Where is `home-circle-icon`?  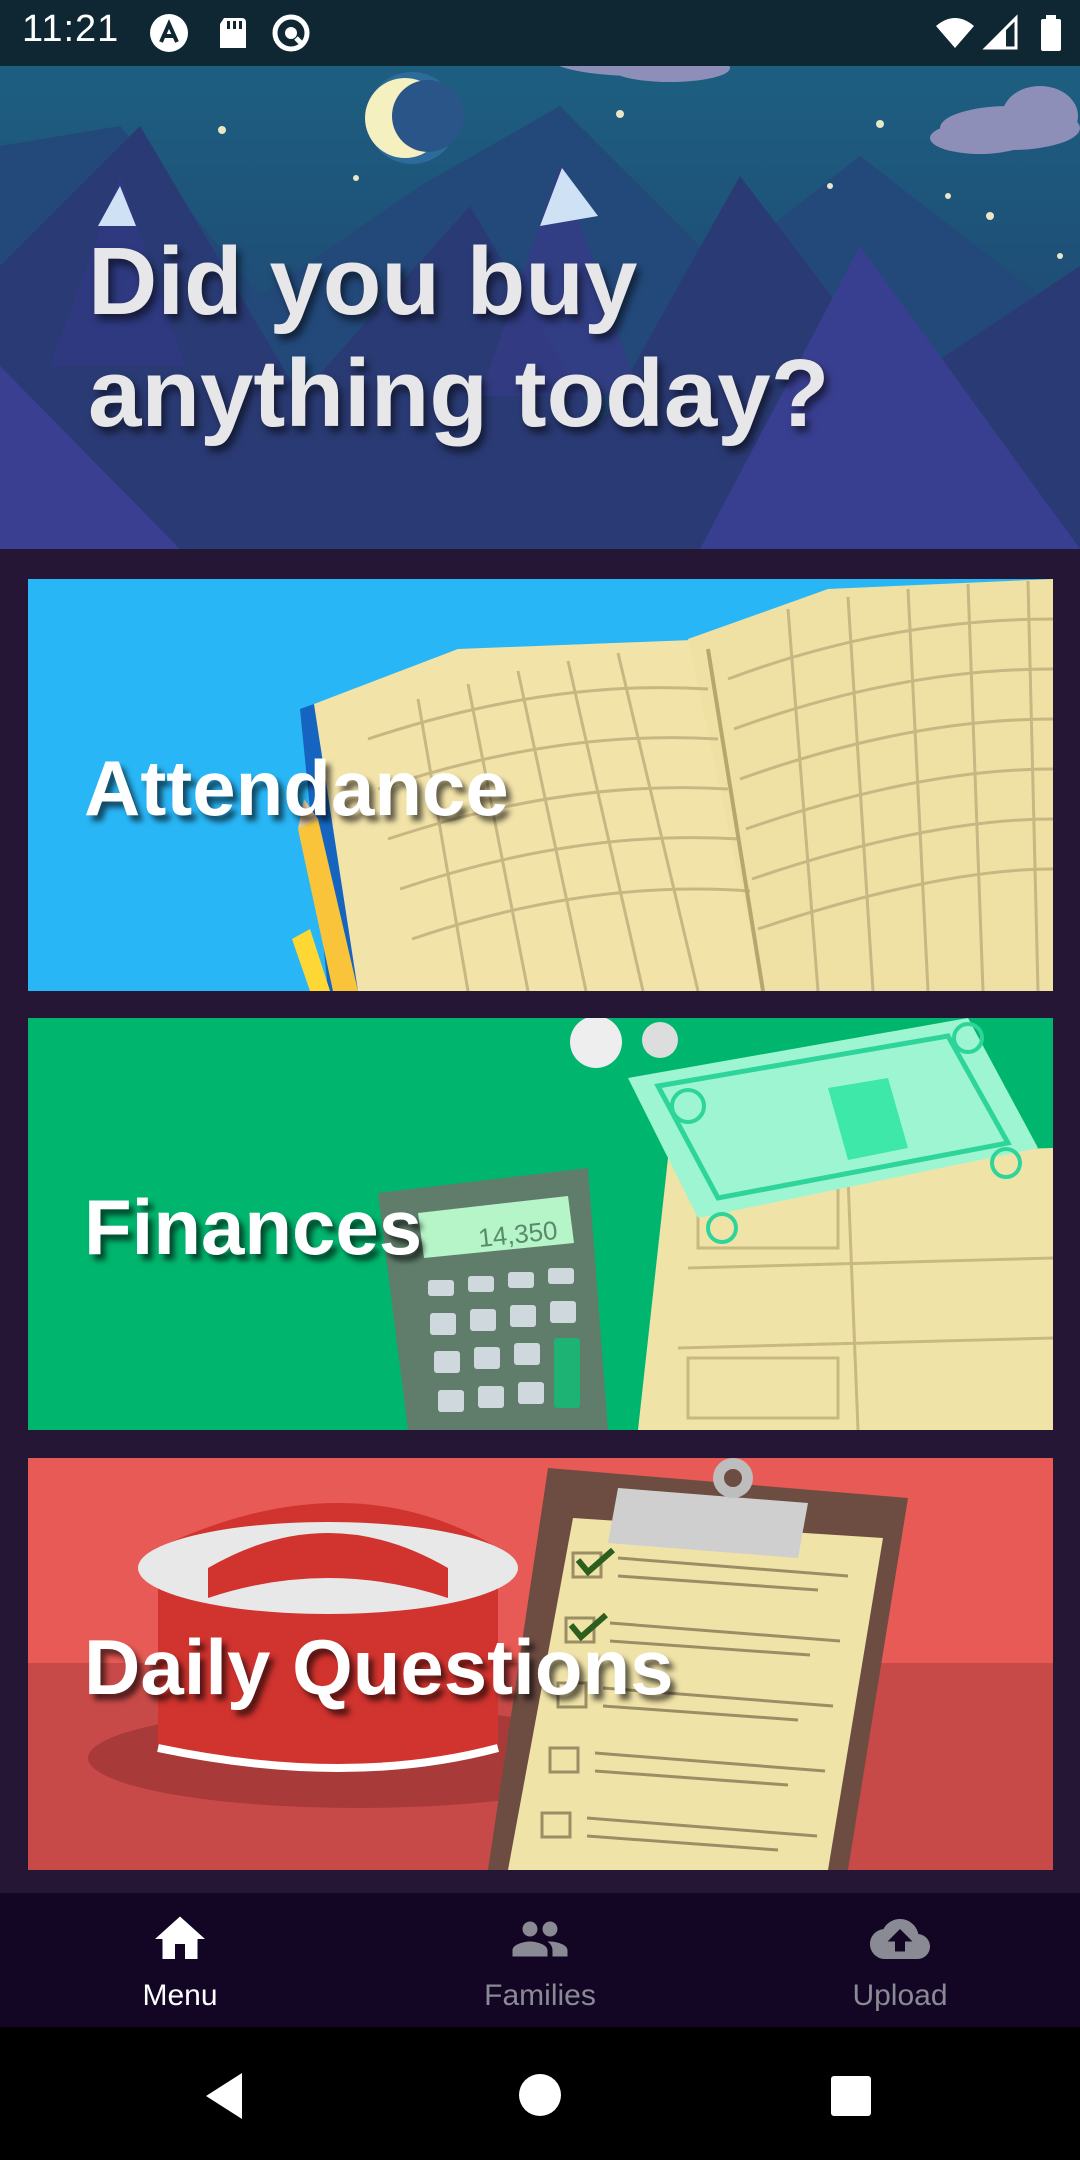
home-circle-icon is located at coordinates (540, 2095).